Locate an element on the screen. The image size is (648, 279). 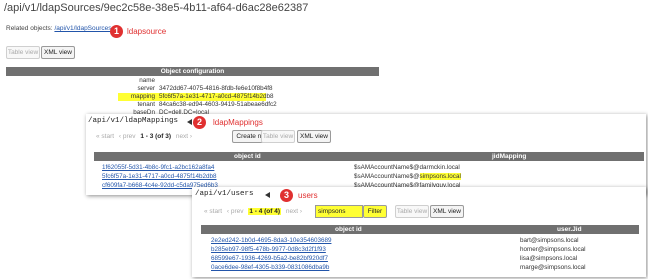
jid-mapping-domain: darmckin.local is located at coordinates (439, 167).